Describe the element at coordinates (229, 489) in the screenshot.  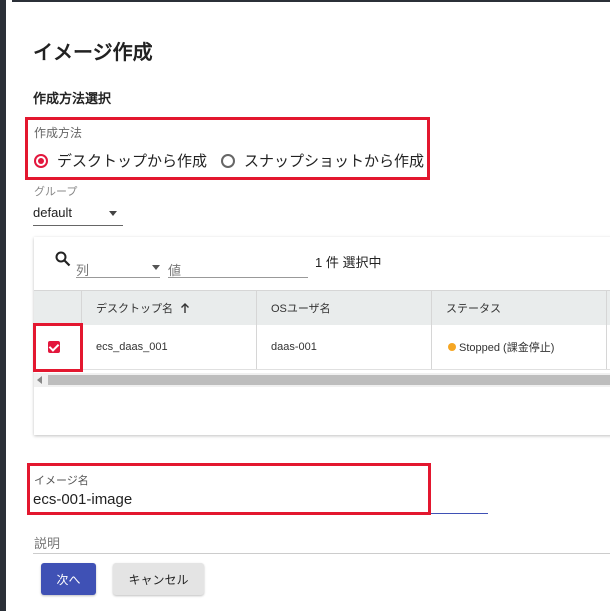
I see `highlight-box-image-name` at that location.